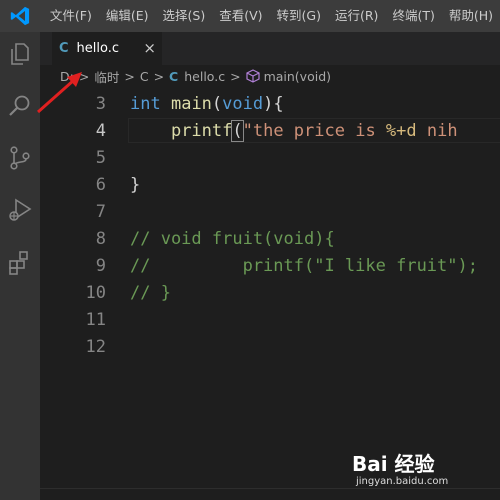 The width and height of the screenshot is (500, 500). I want to click on line-number: 9, so click(100, 266).